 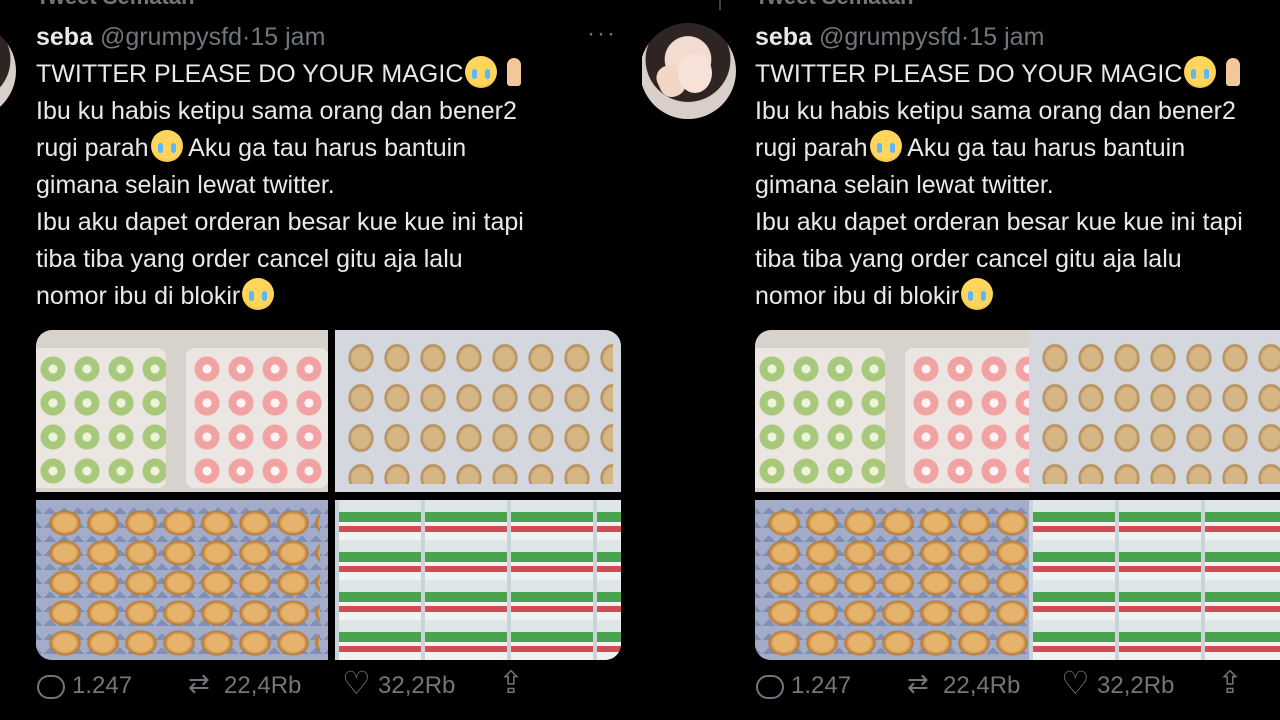 I want to click on panel-divider, so click(x=640, y=360).